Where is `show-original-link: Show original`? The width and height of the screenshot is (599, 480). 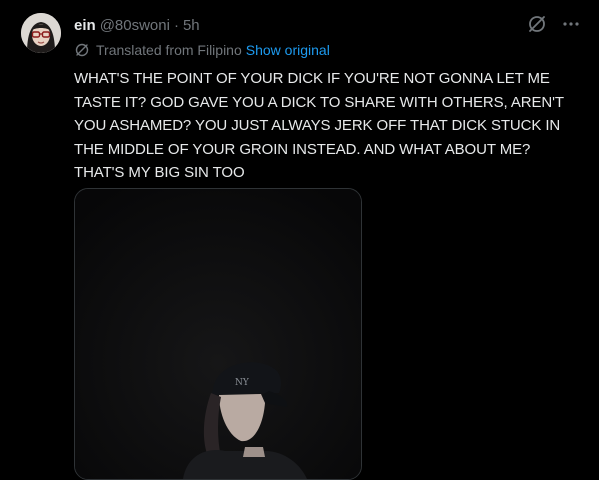
show-original-link: Show original is located at coordinates (288, 50).